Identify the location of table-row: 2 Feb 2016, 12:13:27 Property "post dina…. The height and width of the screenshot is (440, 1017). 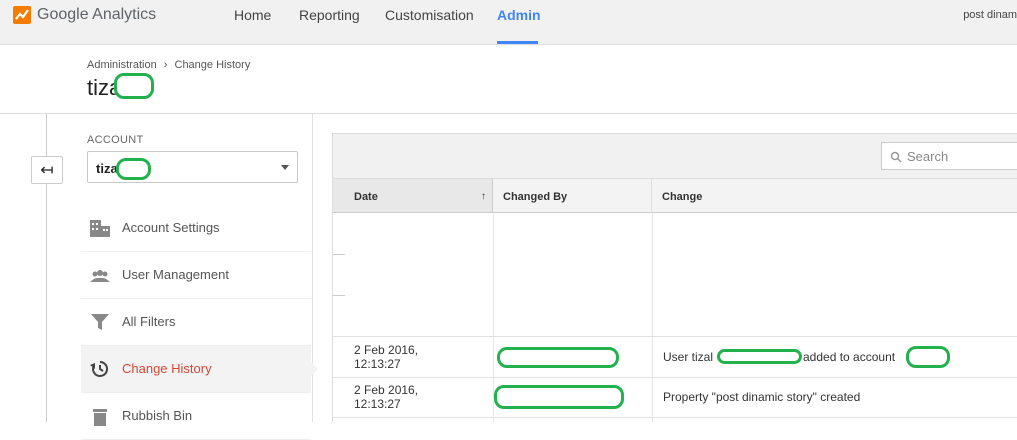
(675, 398).